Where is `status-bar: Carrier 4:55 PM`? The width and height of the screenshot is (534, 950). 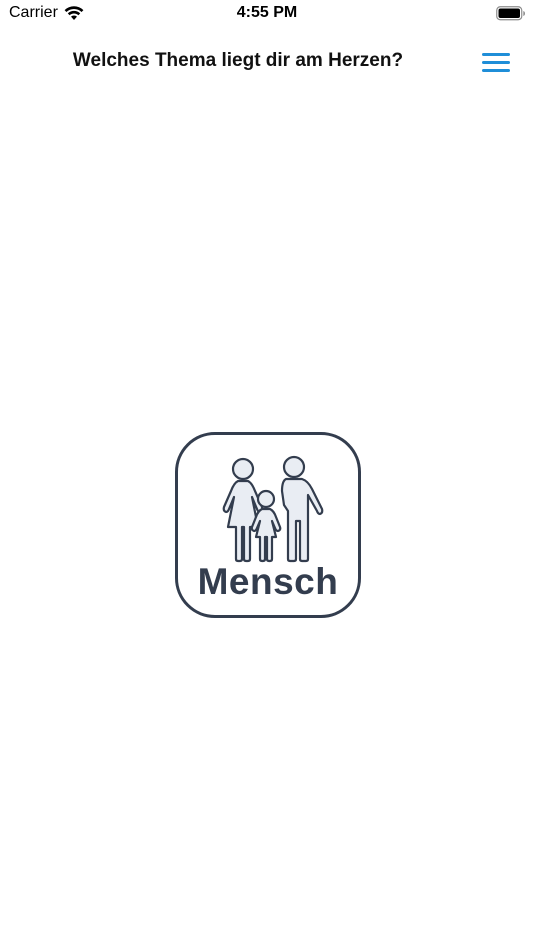
status-bar: Carrier 4:55 PM is located at coordinates (267, 14).